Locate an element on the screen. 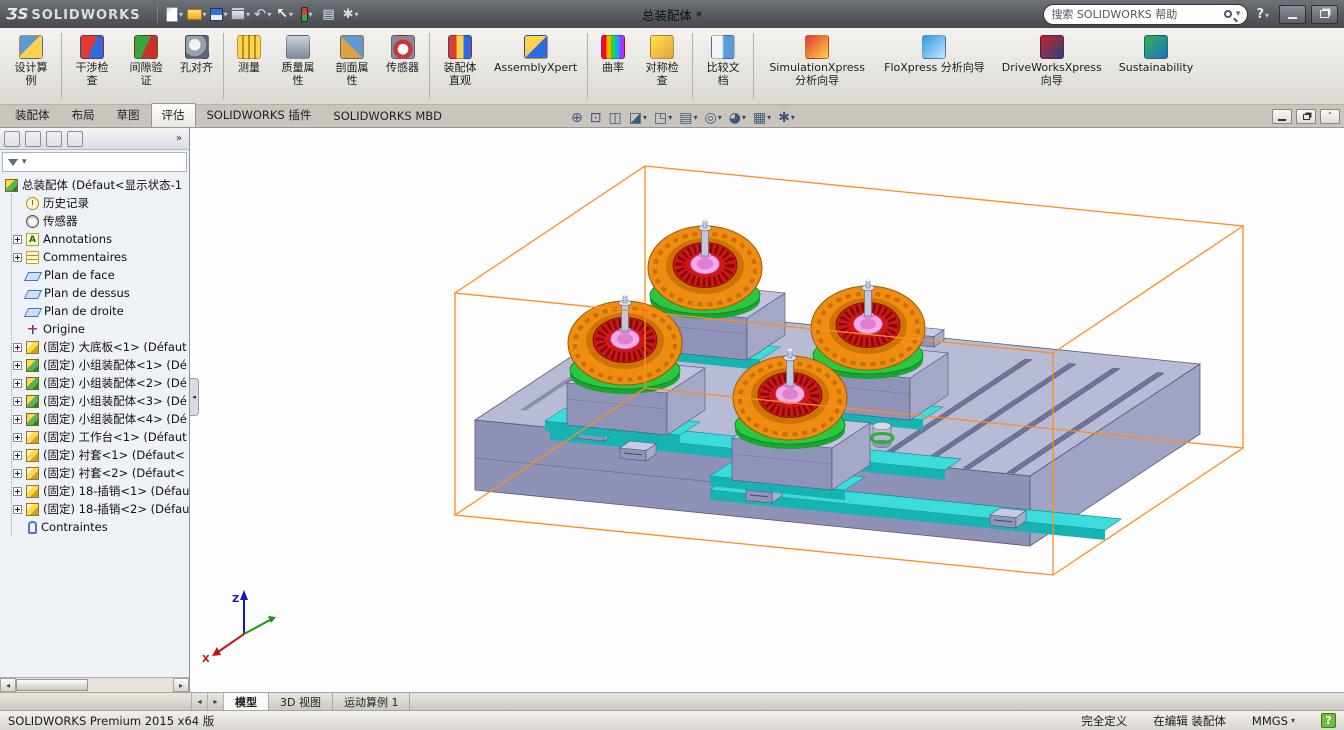  study-tab: 模型 is located at coordinates (246, 701).